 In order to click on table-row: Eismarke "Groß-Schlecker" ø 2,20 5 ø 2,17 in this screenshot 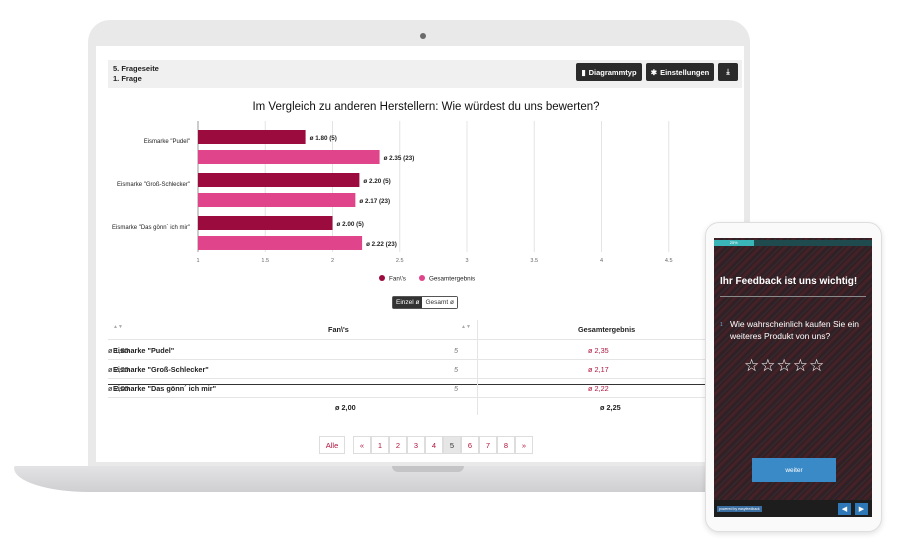, I will do `click(409, 369)`.